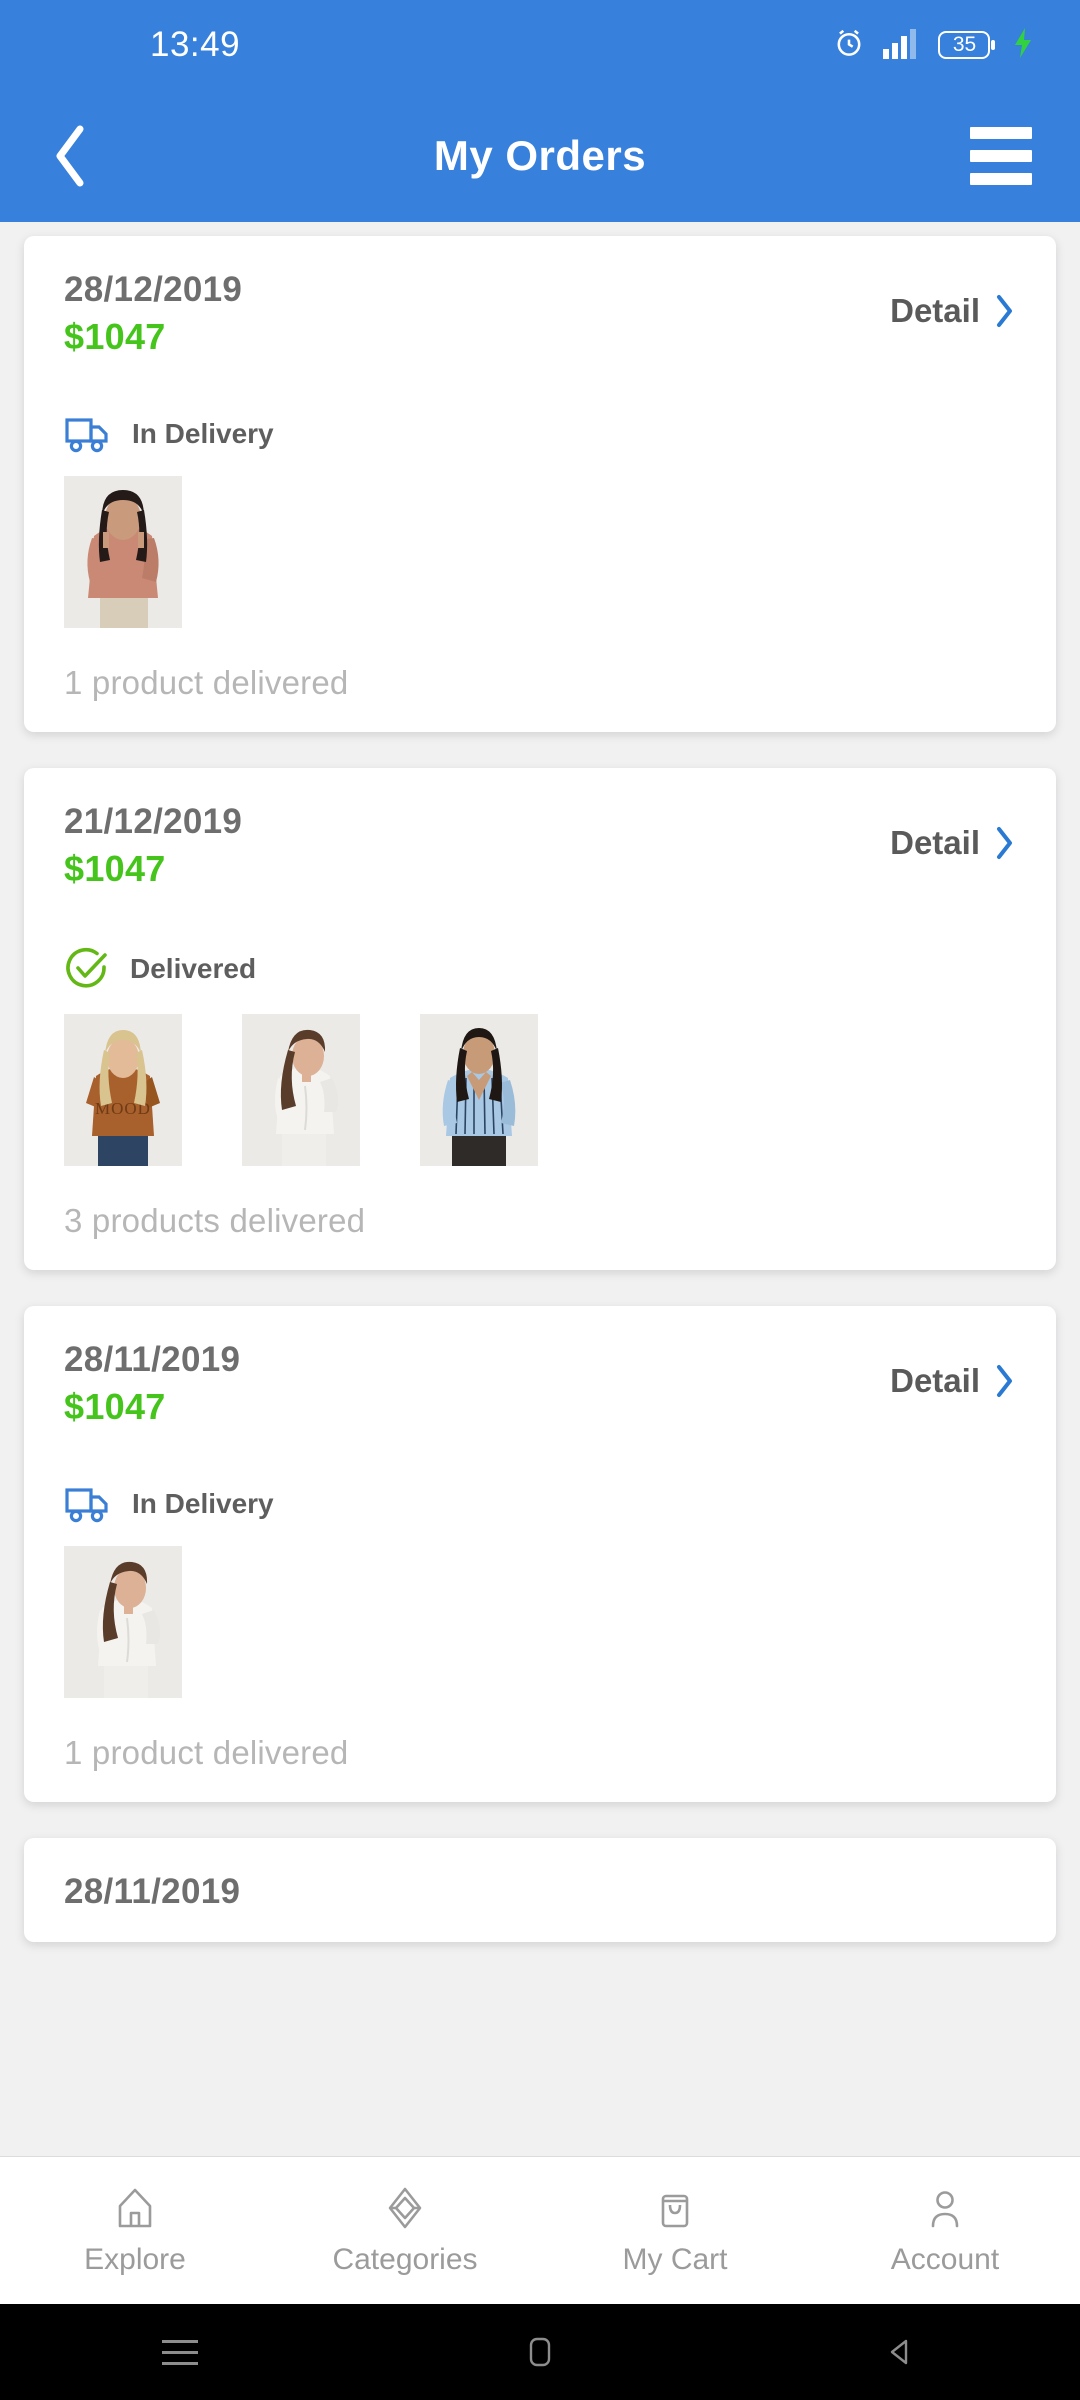  What do you see at coordinates (540, 846) in the screenshot?
I see `order-header: 21/12/2019 $1047 Detail` at bounding box center [540, 846].